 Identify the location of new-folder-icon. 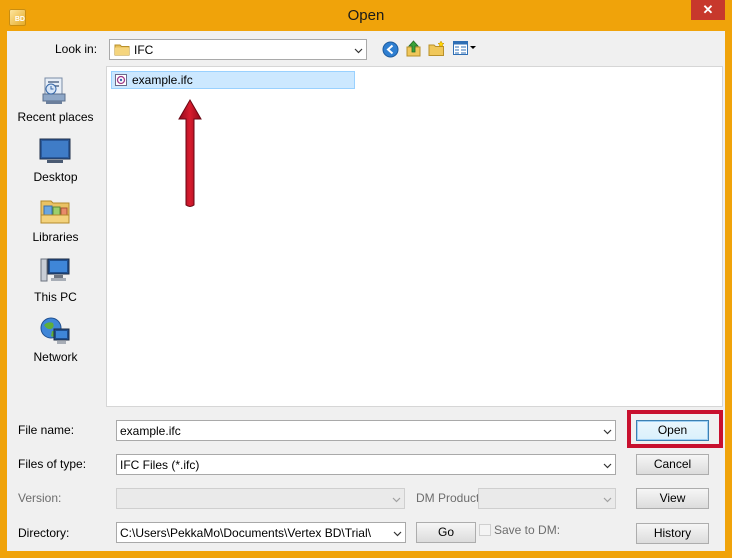
(437, 48).